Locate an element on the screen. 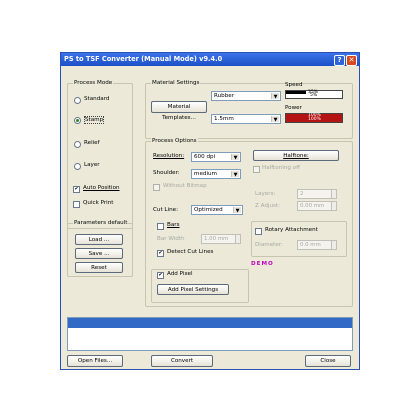 The image size is (420, 420). cutline-select: Optimized ▼ is located at coordinates (217, 210).